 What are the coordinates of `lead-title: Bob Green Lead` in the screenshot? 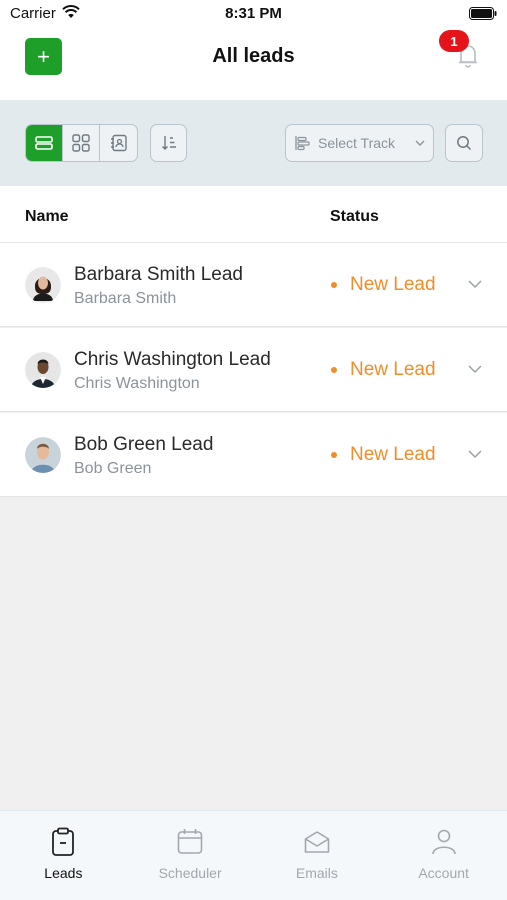 It's located at (144, 444).